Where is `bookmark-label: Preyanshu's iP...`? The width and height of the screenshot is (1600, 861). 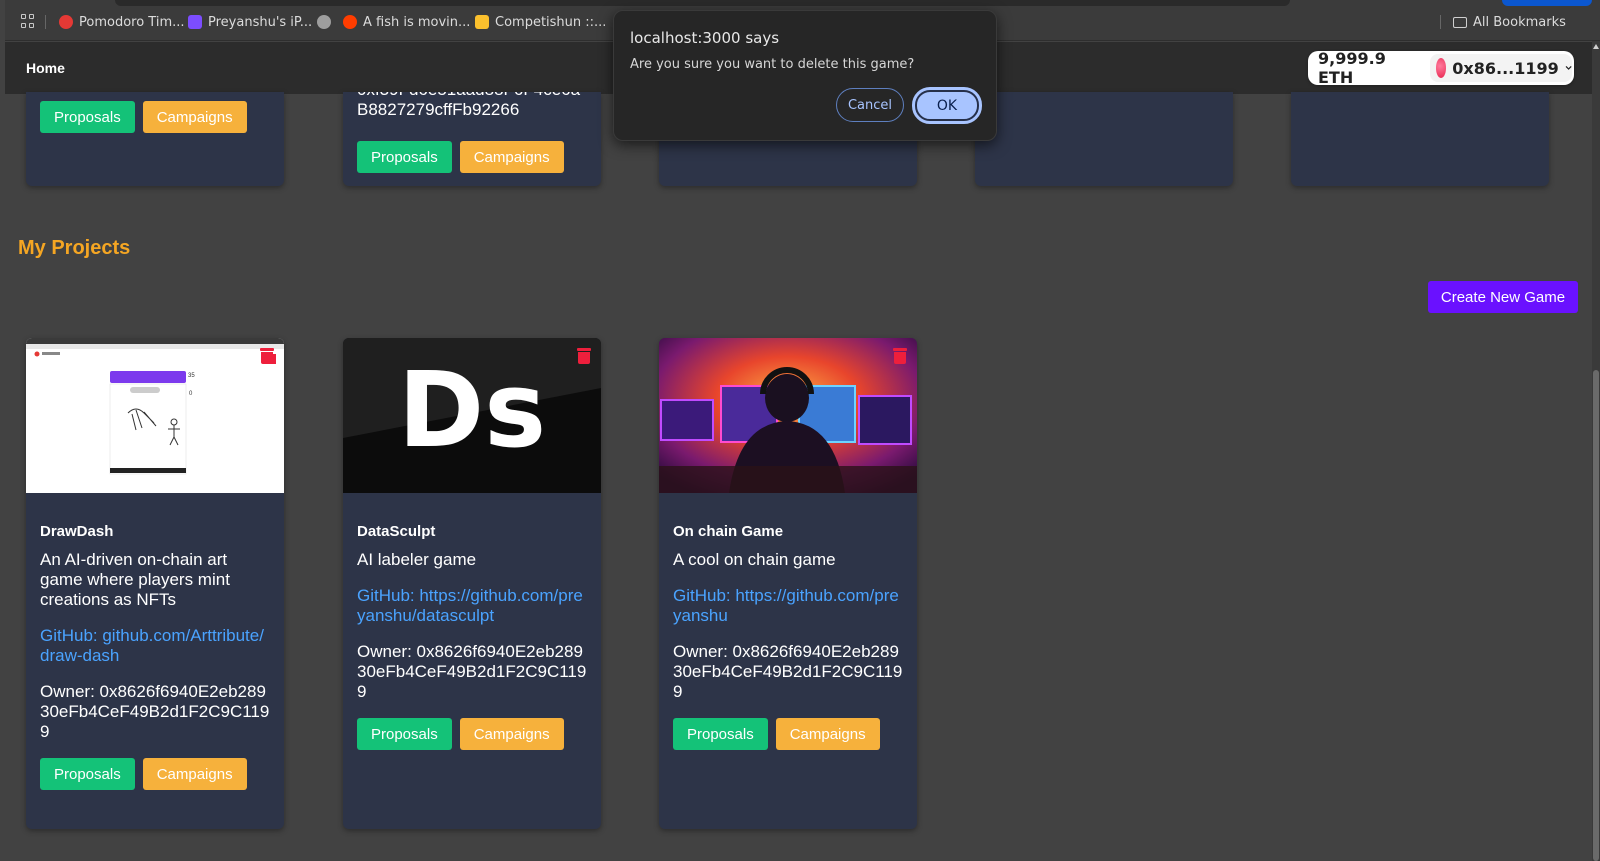
bookmark-label: Preyanshu's iP... is located at coordinates (260, 22).